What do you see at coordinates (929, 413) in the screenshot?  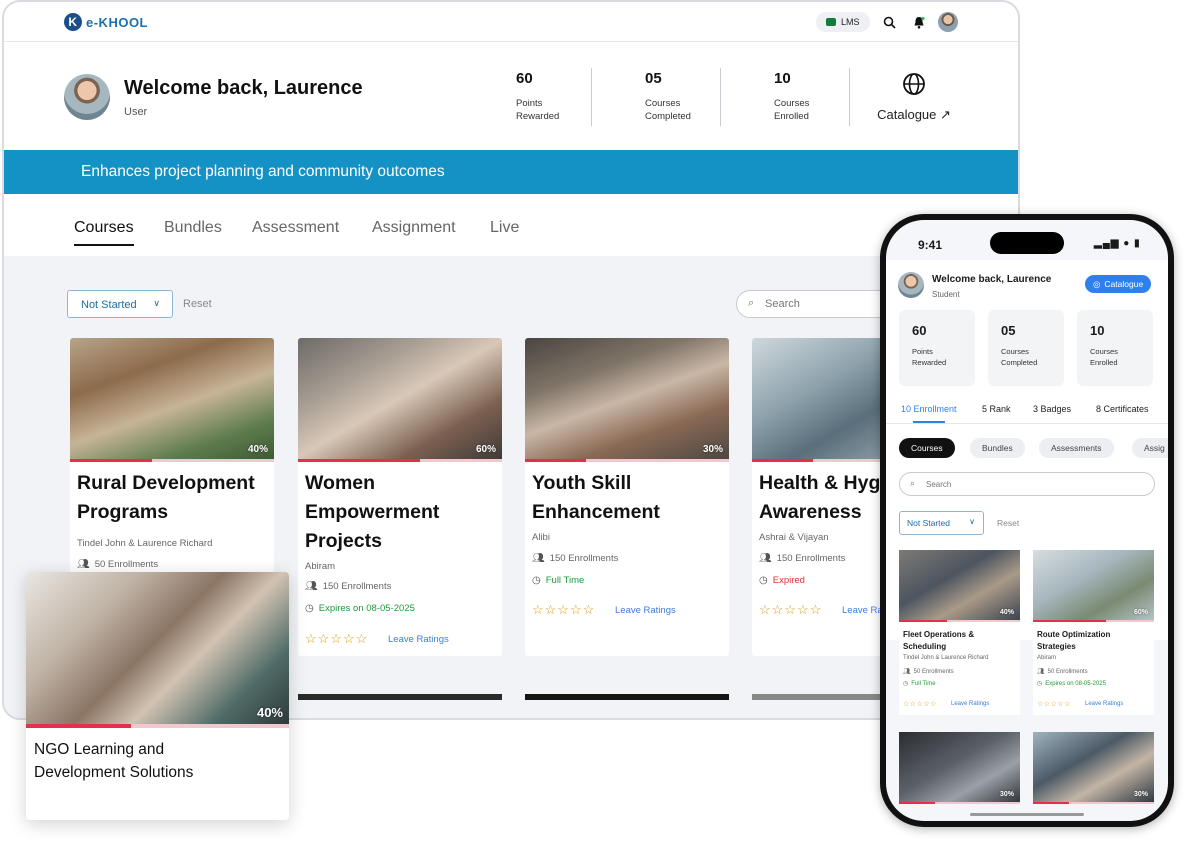 I see `tab-enrollment: 10 Enrollment` at bounding box center [929, 413].